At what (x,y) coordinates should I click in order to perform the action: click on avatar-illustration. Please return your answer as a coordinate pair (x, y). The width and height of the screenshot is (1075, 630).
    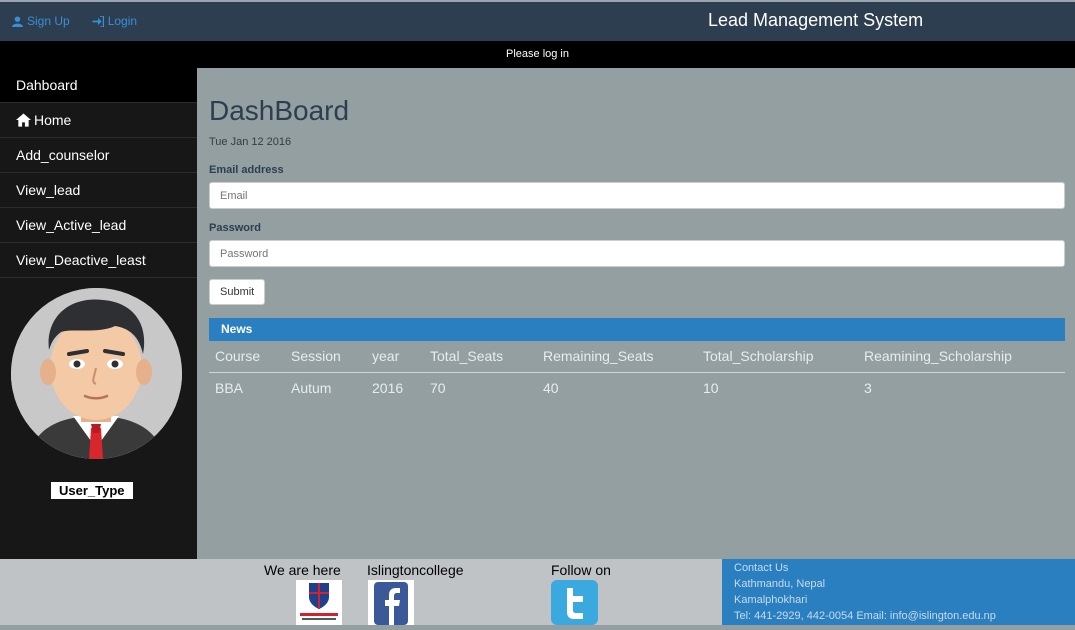
    Looking at the image, I should click on (96, 373).